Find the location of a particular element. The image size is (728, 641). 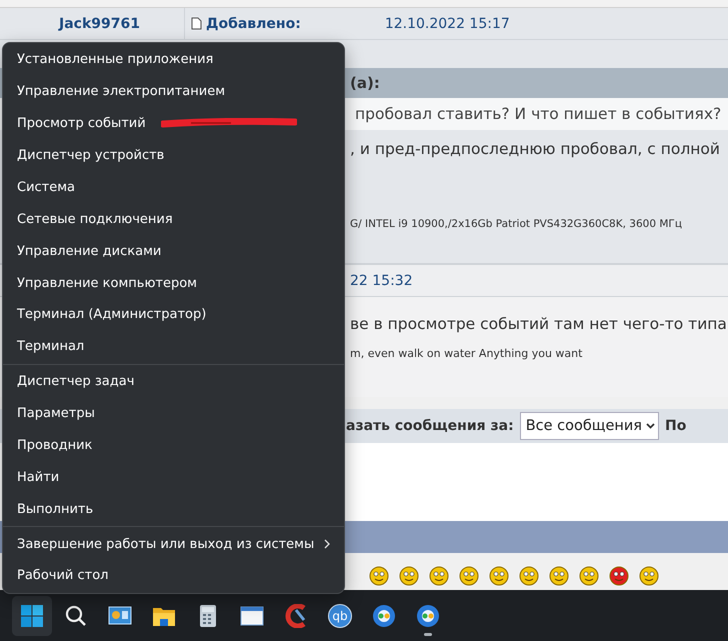

taskbar-button: qb is located at coordinates (340, 616).